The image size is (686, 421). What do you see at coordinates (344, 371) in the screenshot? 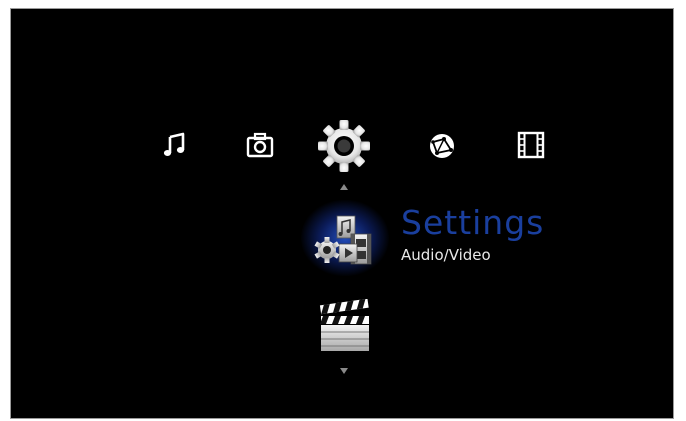
I see `scroll-down-arrow-icon` at bounding box center [344, 371].